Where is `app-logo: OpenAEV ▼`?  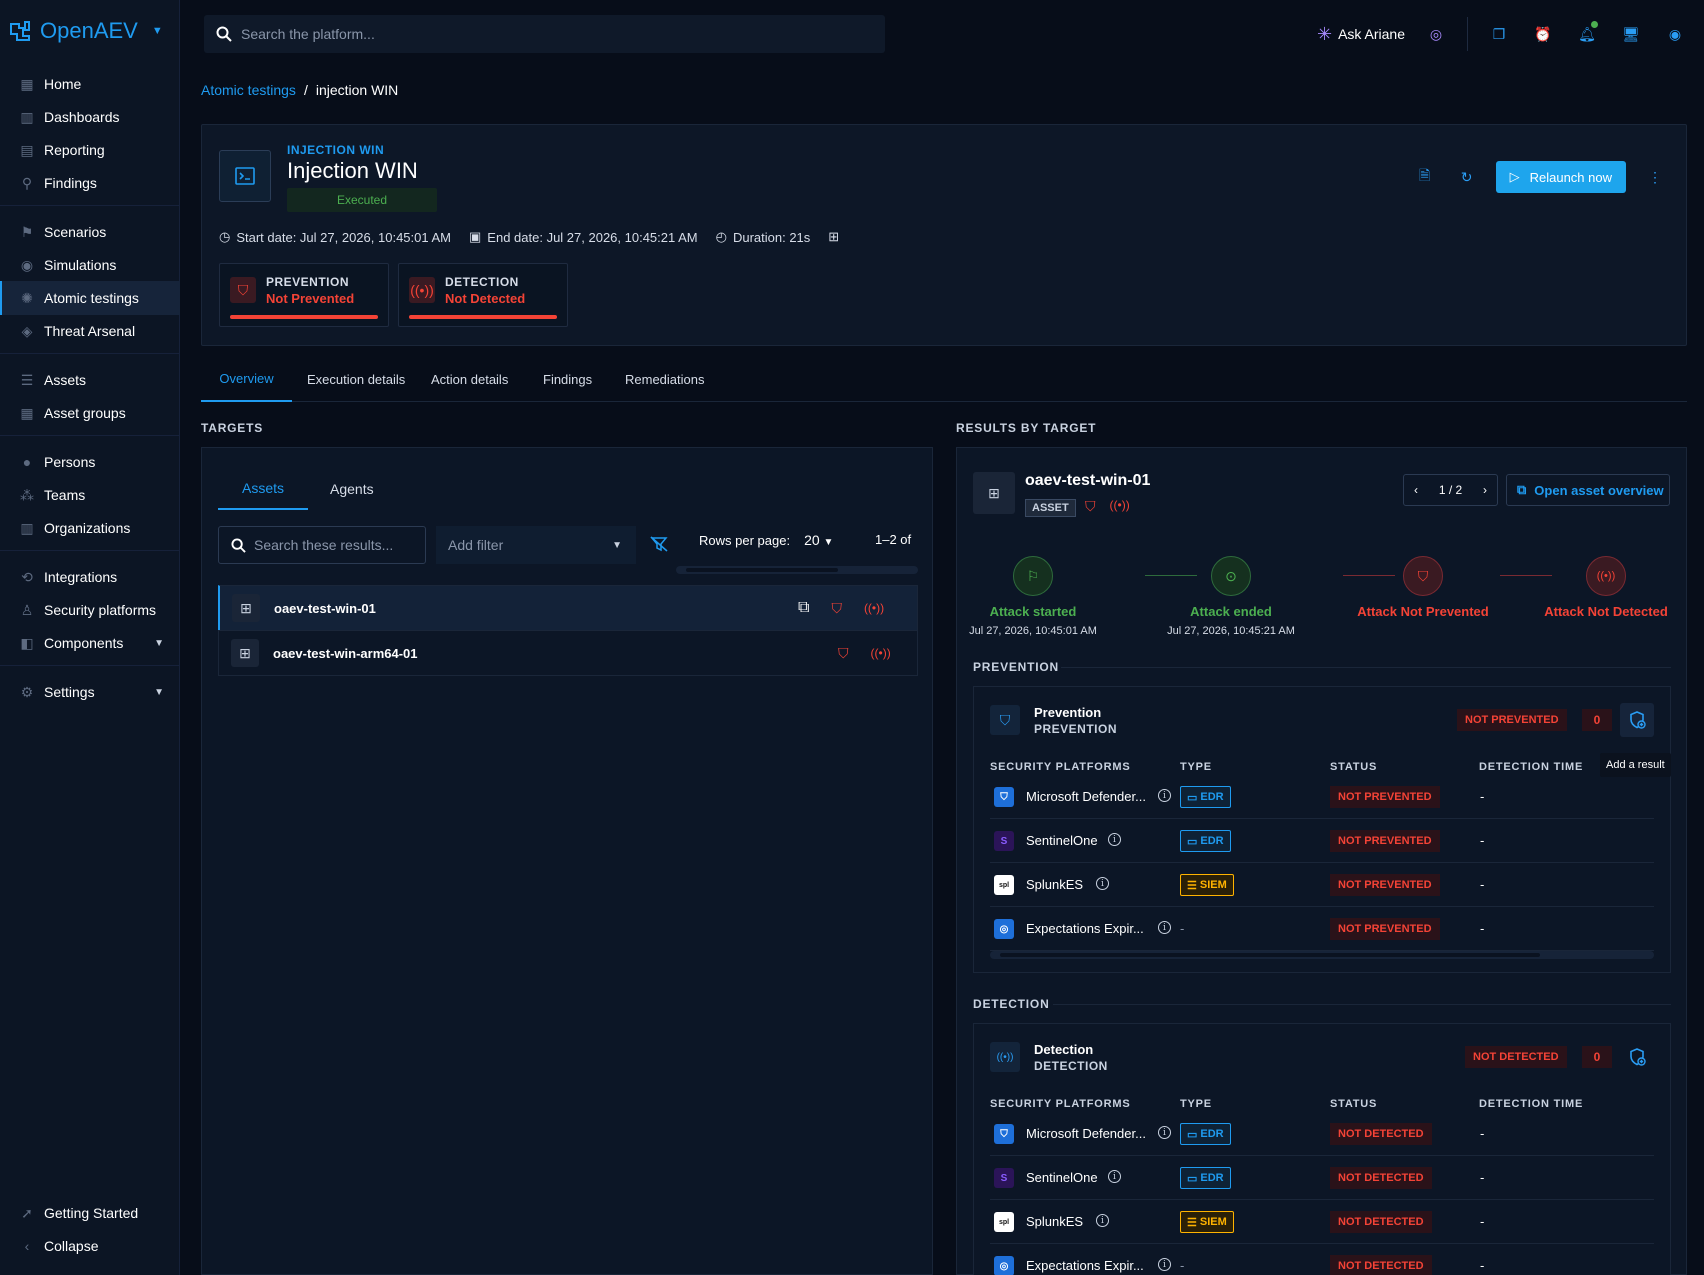 app-logo: OpenAEV ▼ is located at coordinates (85, 31).